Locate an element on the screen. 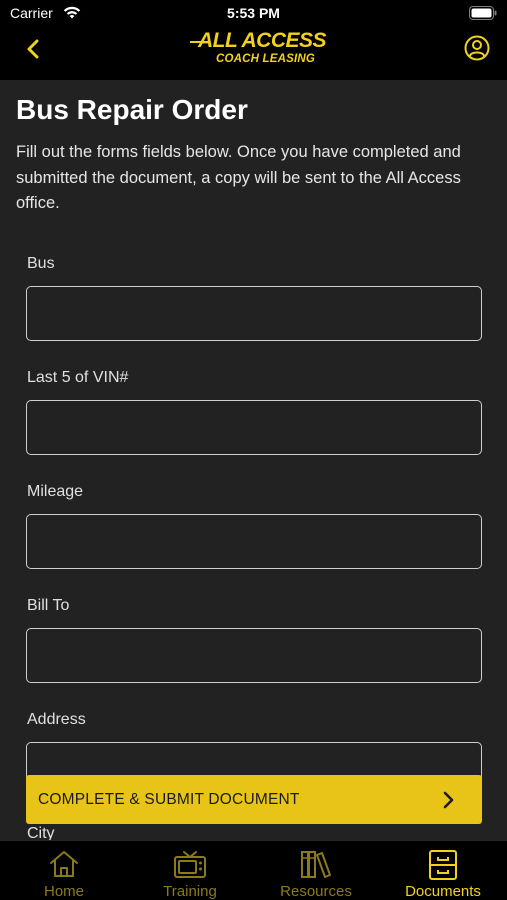 The image size is (507, 900). complete-submit-button: COMPLETE & SUBMIT DOCUMENT is located at coordinates (254, 799).